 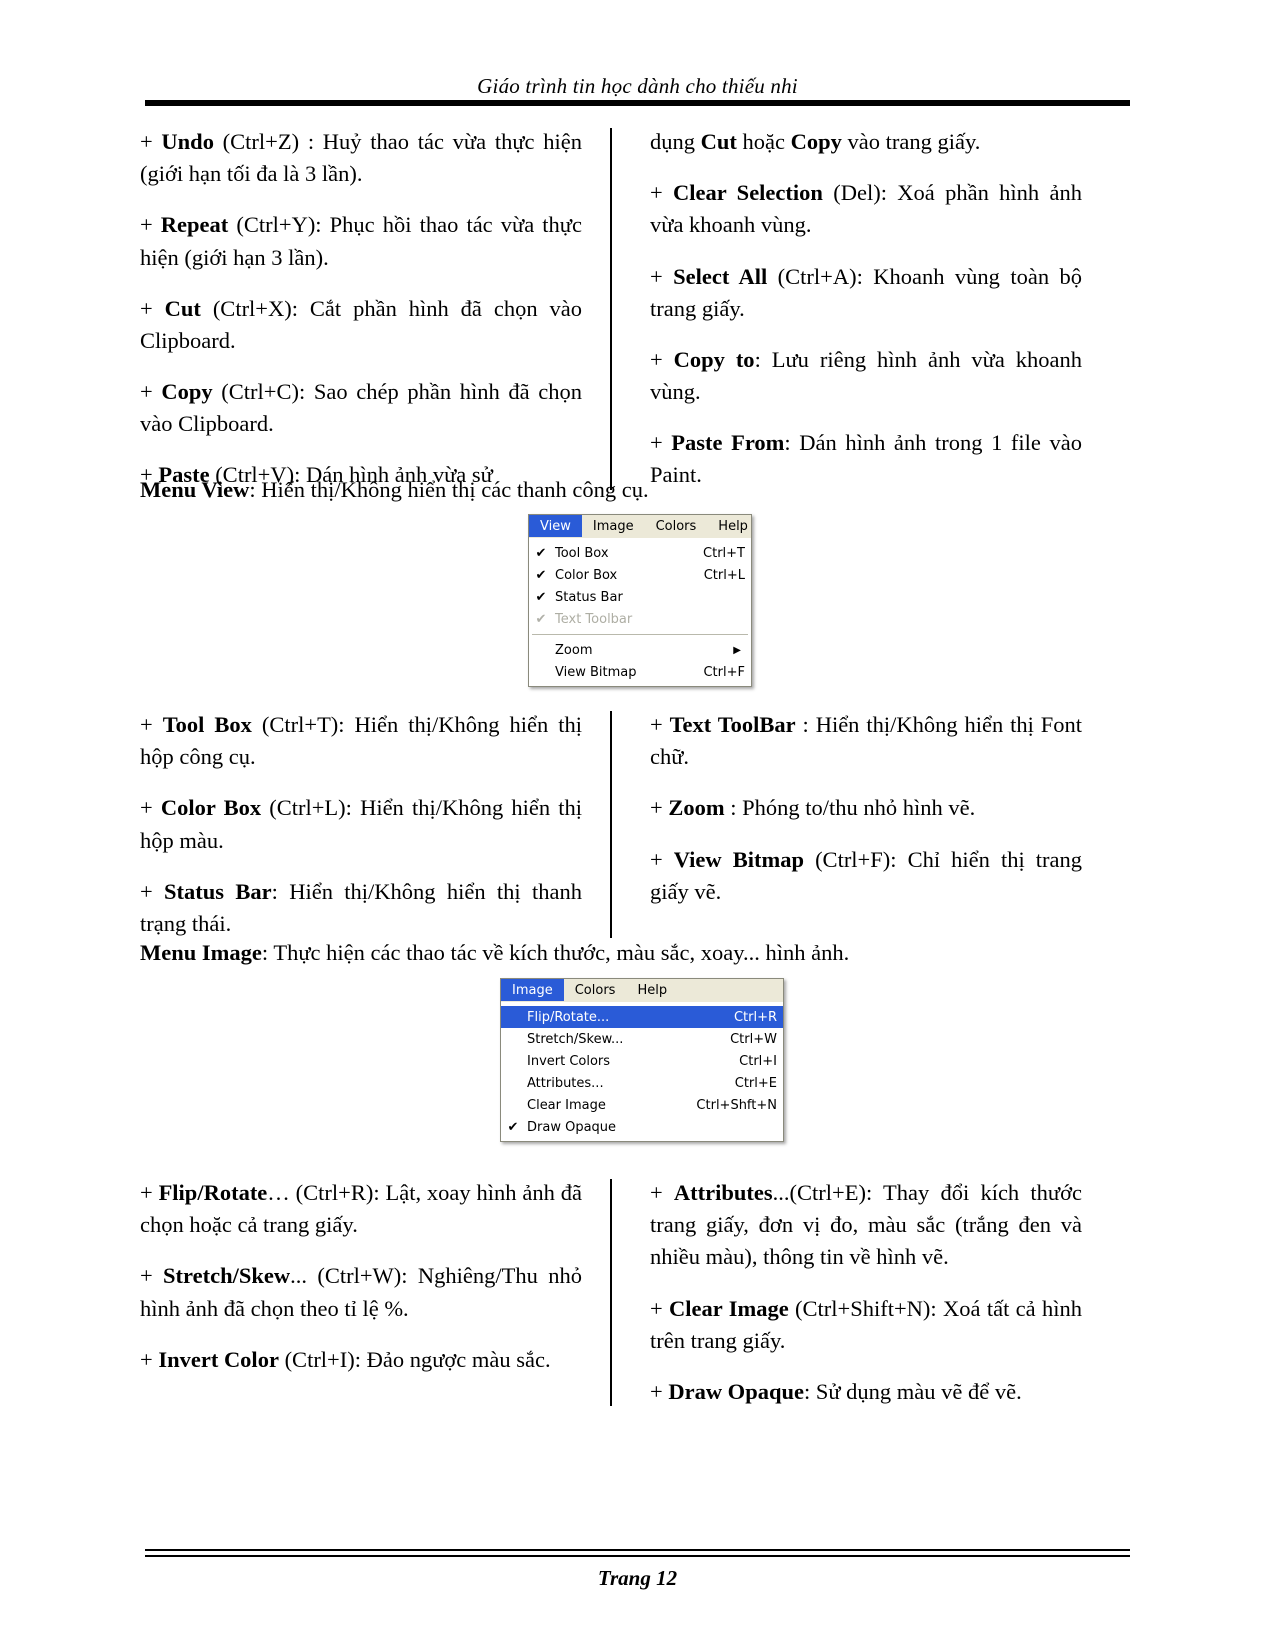 I want to click on menu-separator, so click(x=640, y=634).